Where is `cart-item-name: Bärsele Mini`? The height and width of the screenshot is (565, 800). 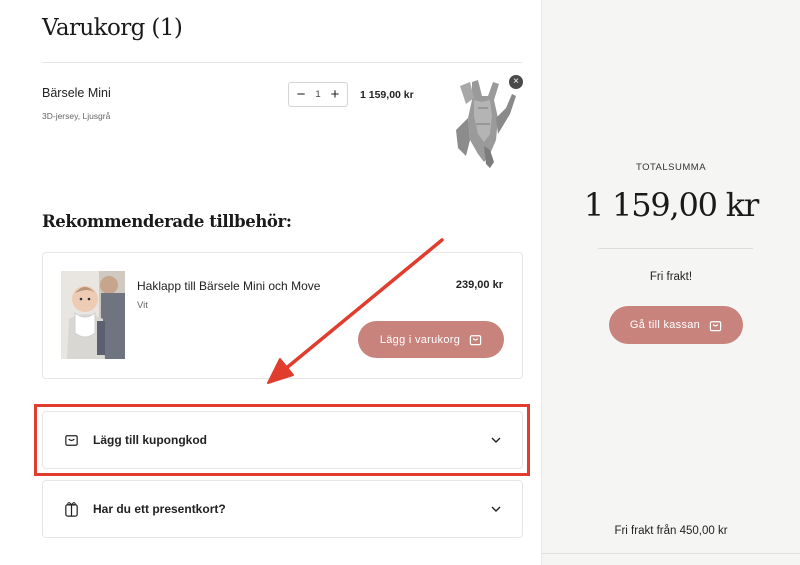
cart-item-name: Bärsele Mini is located at coordinates (76, 93).